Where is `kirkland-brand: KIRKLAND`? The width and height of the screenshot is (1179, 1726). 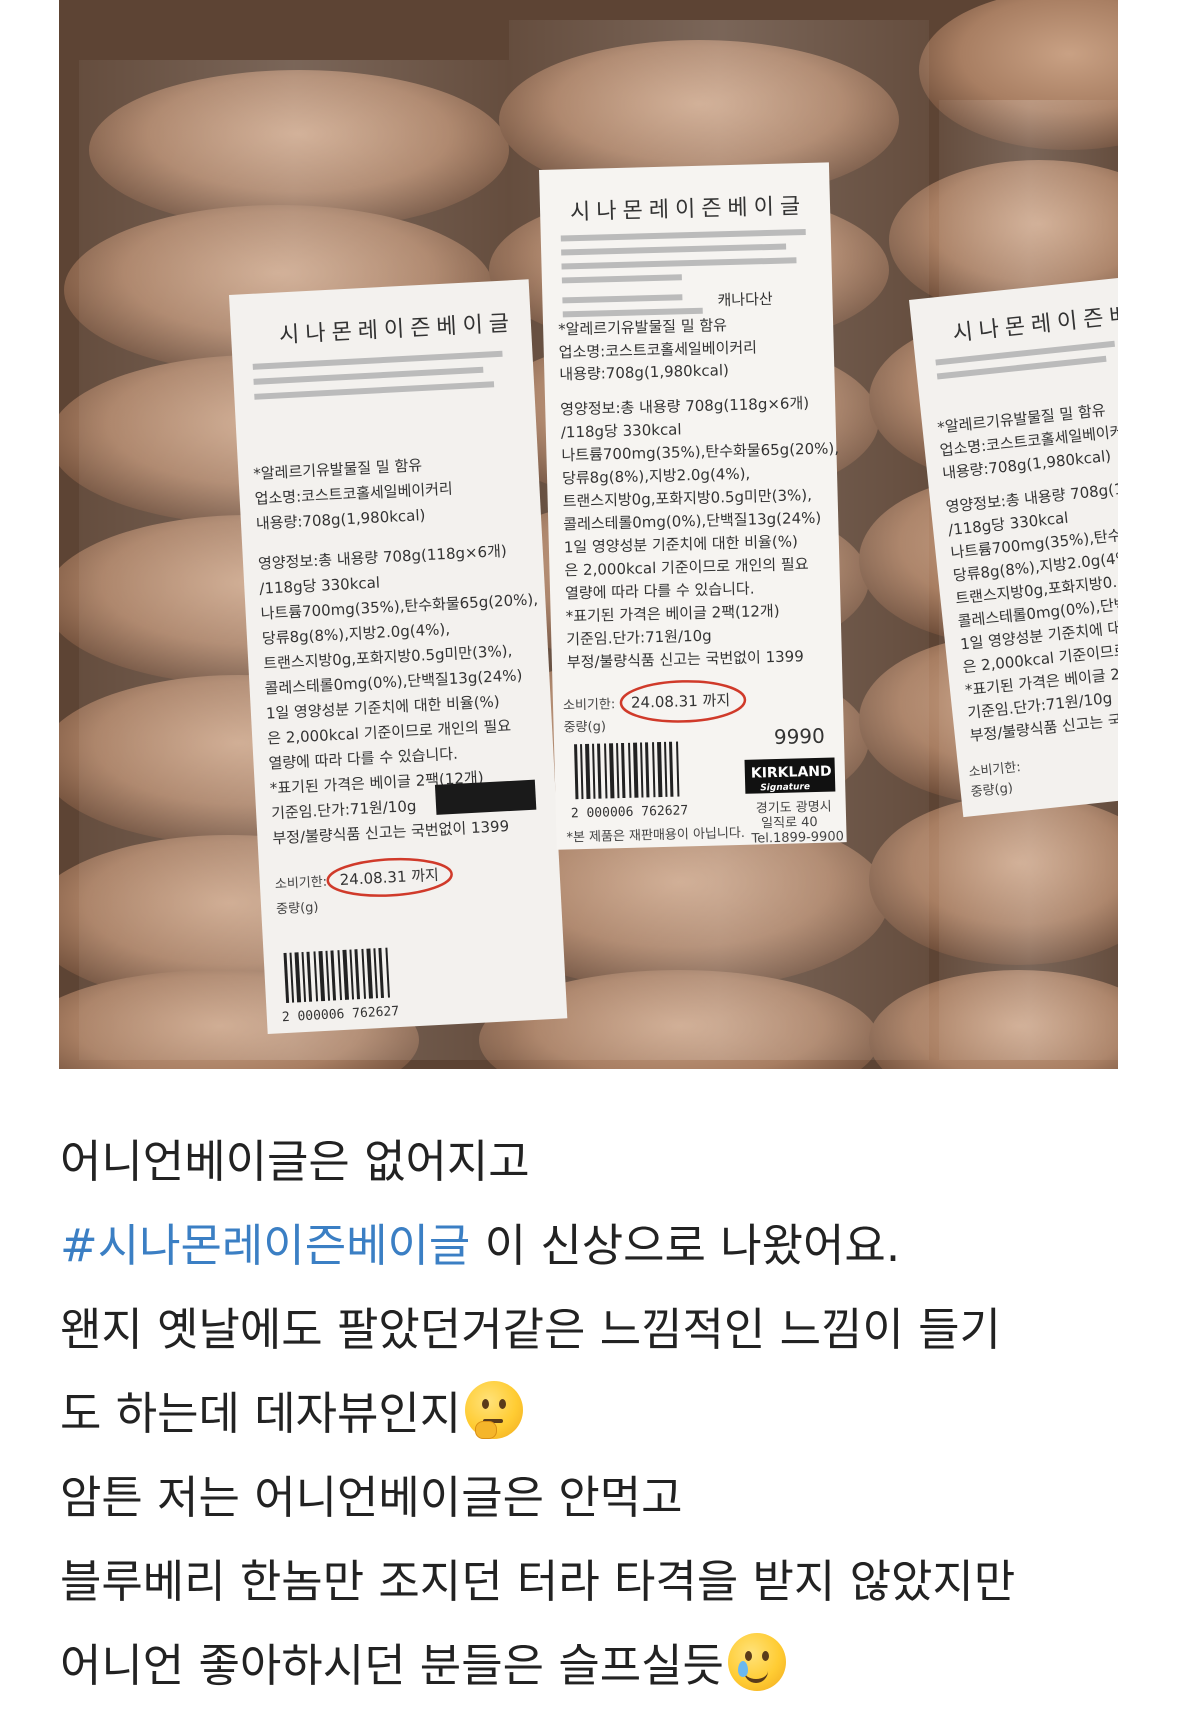
kirkland-brand: KIRKLAND is located at coordinates (791, 773).